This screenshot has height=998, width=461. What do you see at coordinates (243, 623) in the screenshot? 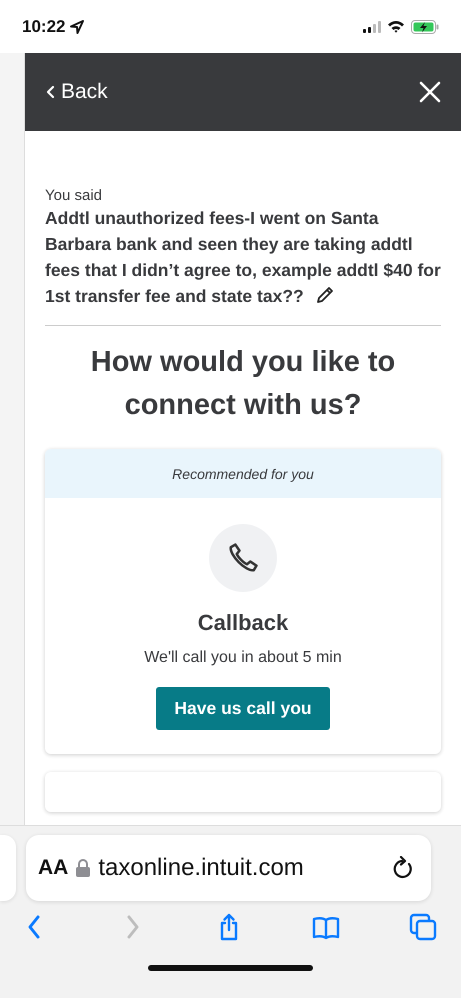
I see `option-title: Callback` at bounding box center [243, 623].